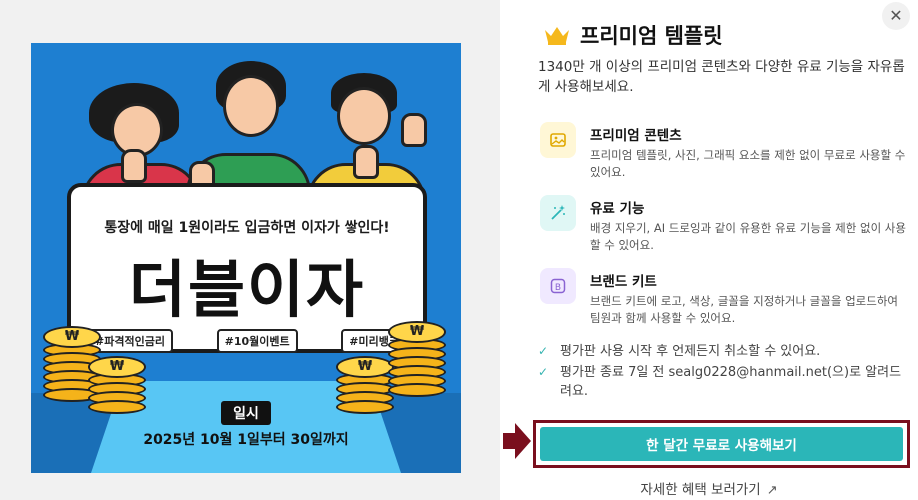 The height and width of the screenshot is (500, 918). I want to click on coin-stack, so click(418, 359).